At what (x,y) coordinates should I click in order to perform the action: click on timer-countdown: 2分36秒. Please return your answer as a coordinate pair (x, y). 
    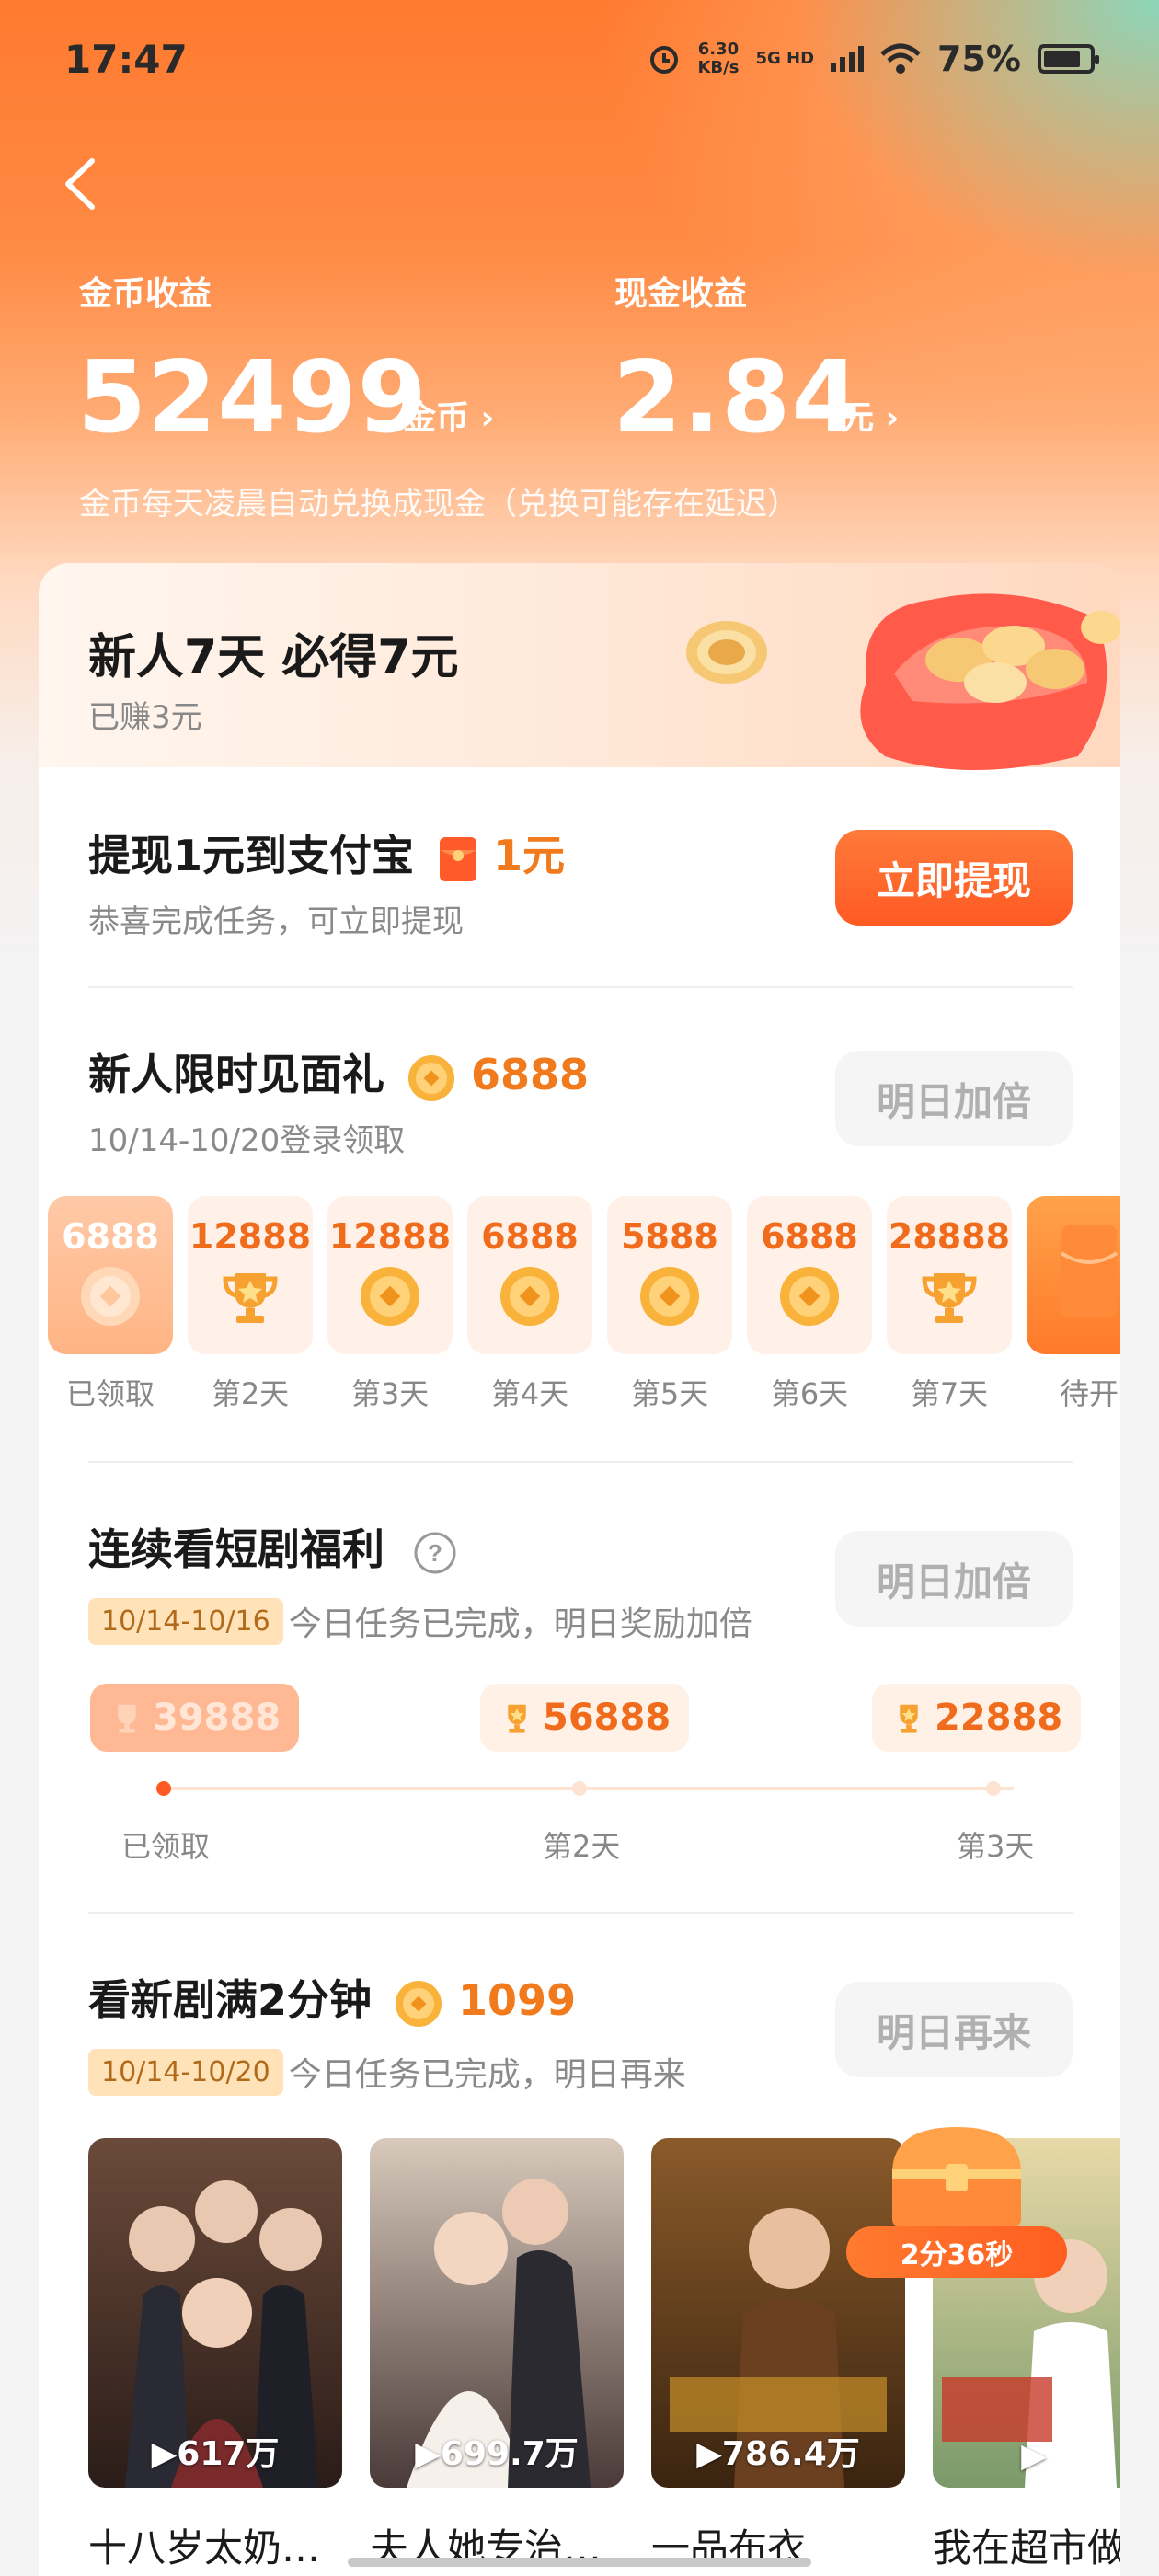
    Looking at the image, I should click on (956, 2252).